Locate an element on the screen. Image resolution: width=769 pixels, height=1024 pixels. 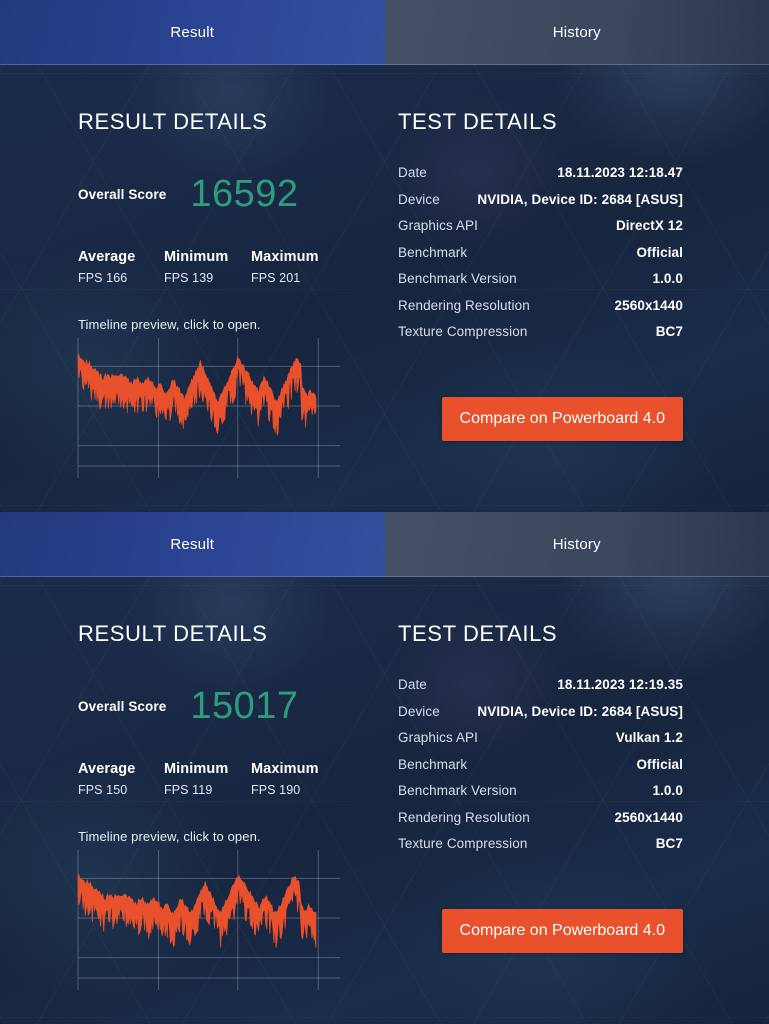
fps-average-value: FPS 150 is located at coordinates (103, 790).